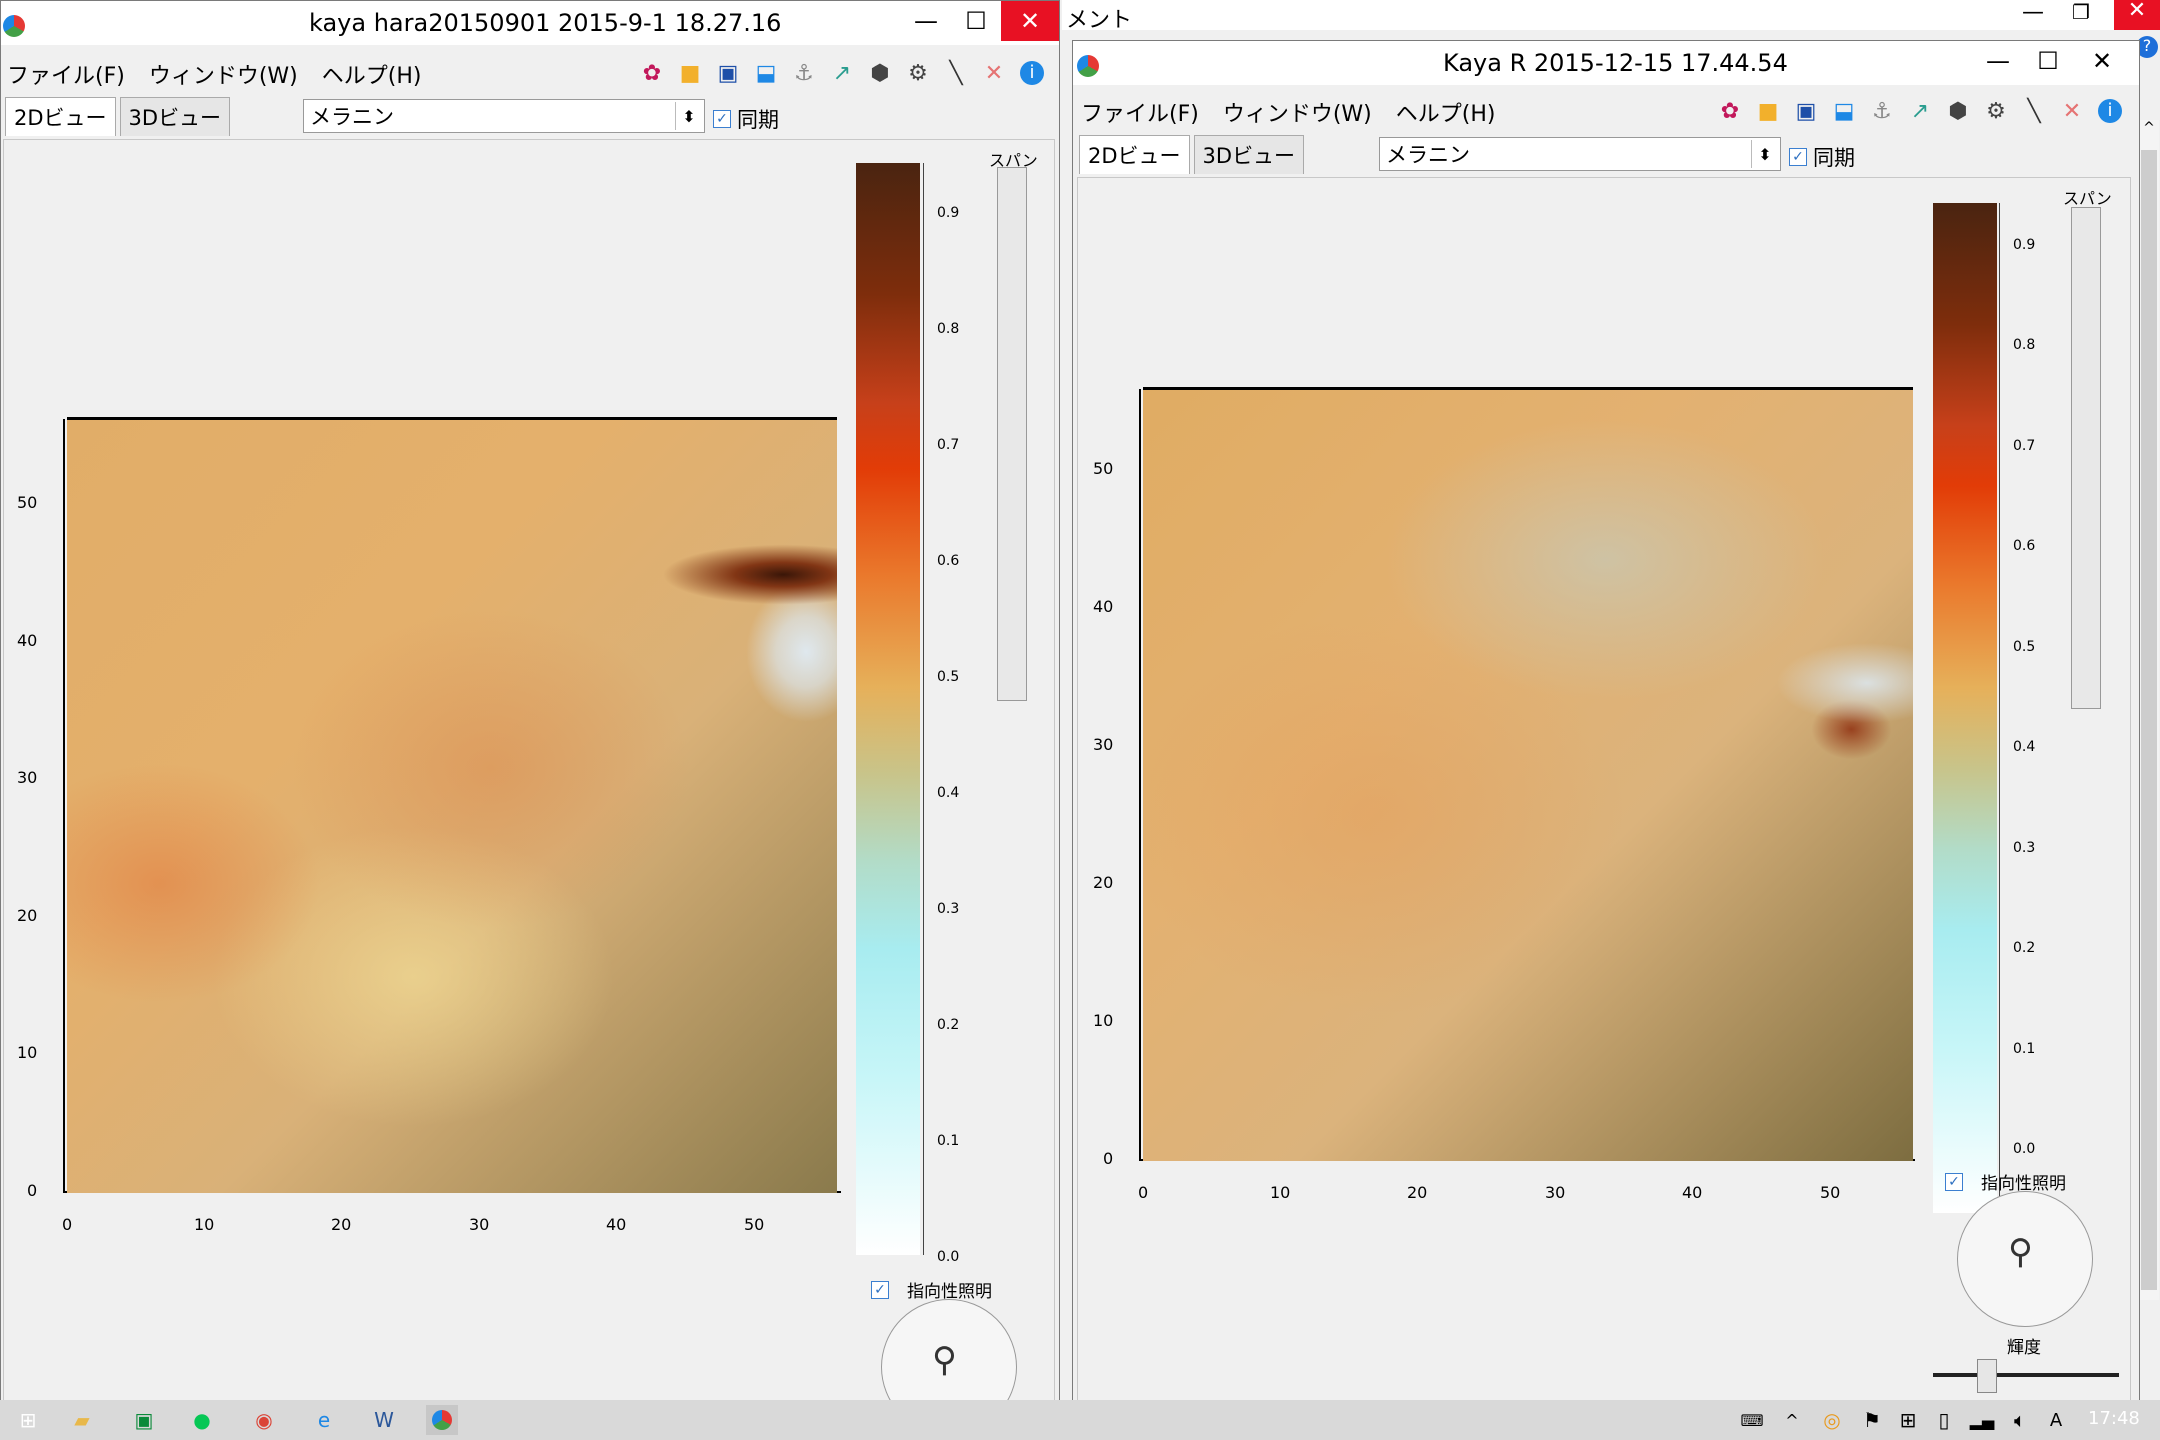  Describe the element at coordinates (352, 117) in the screenshot. I see `channel-dropdown-value: メラニン` at that location.